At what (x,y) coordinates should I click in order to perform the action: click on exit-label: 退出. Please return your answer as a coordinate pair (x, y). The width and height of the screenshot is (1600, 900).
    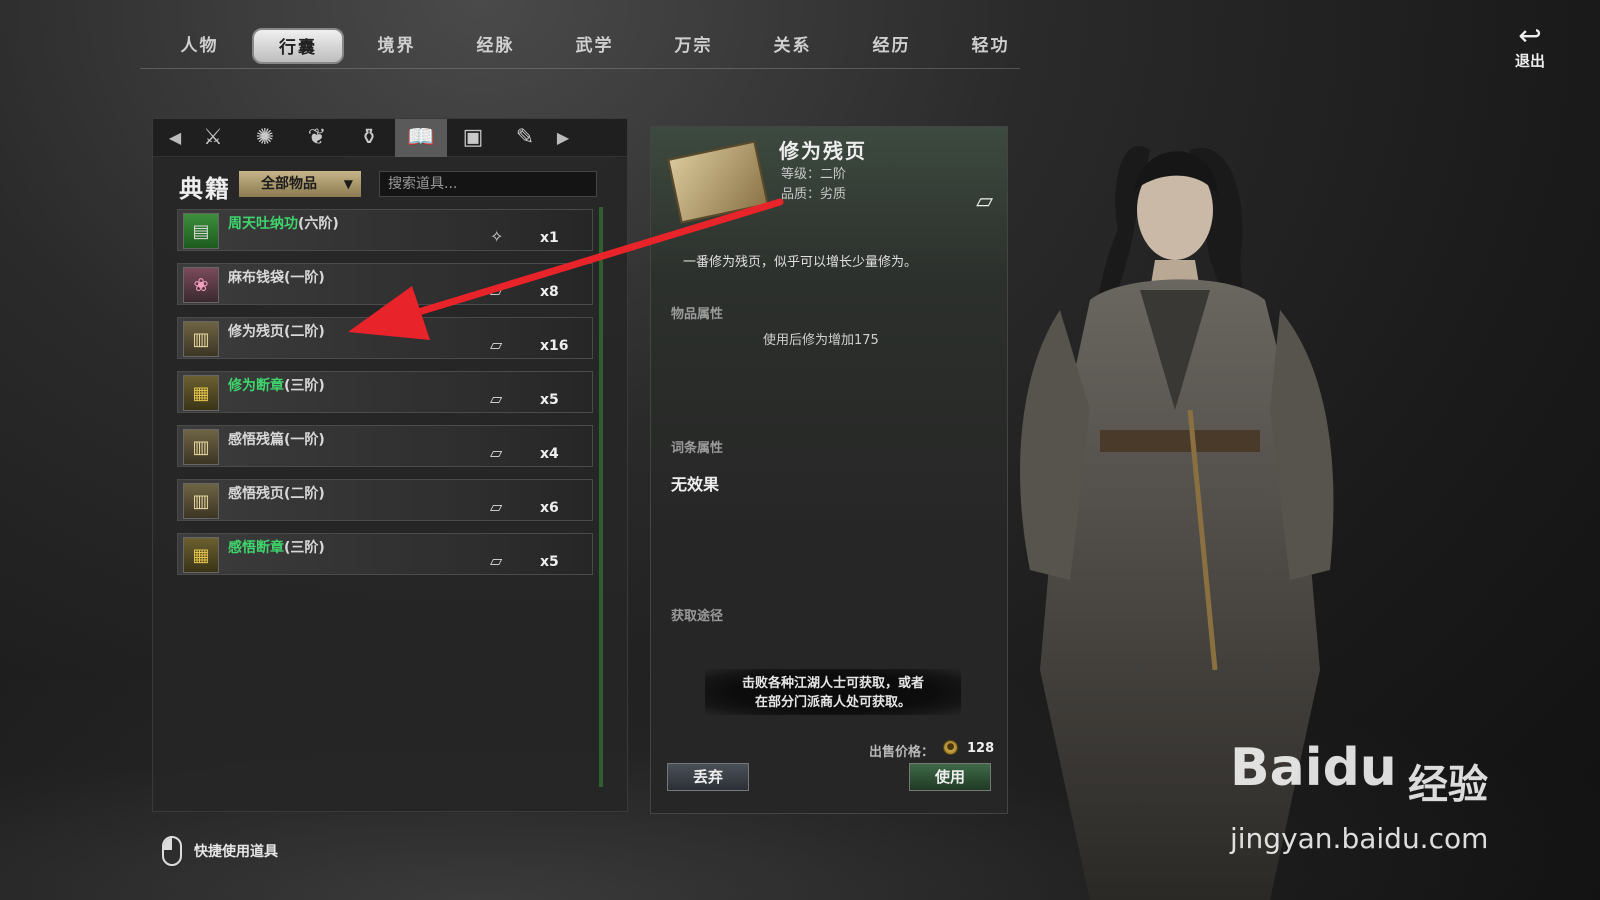
    Looking at the image, I should click on (1529, 61).